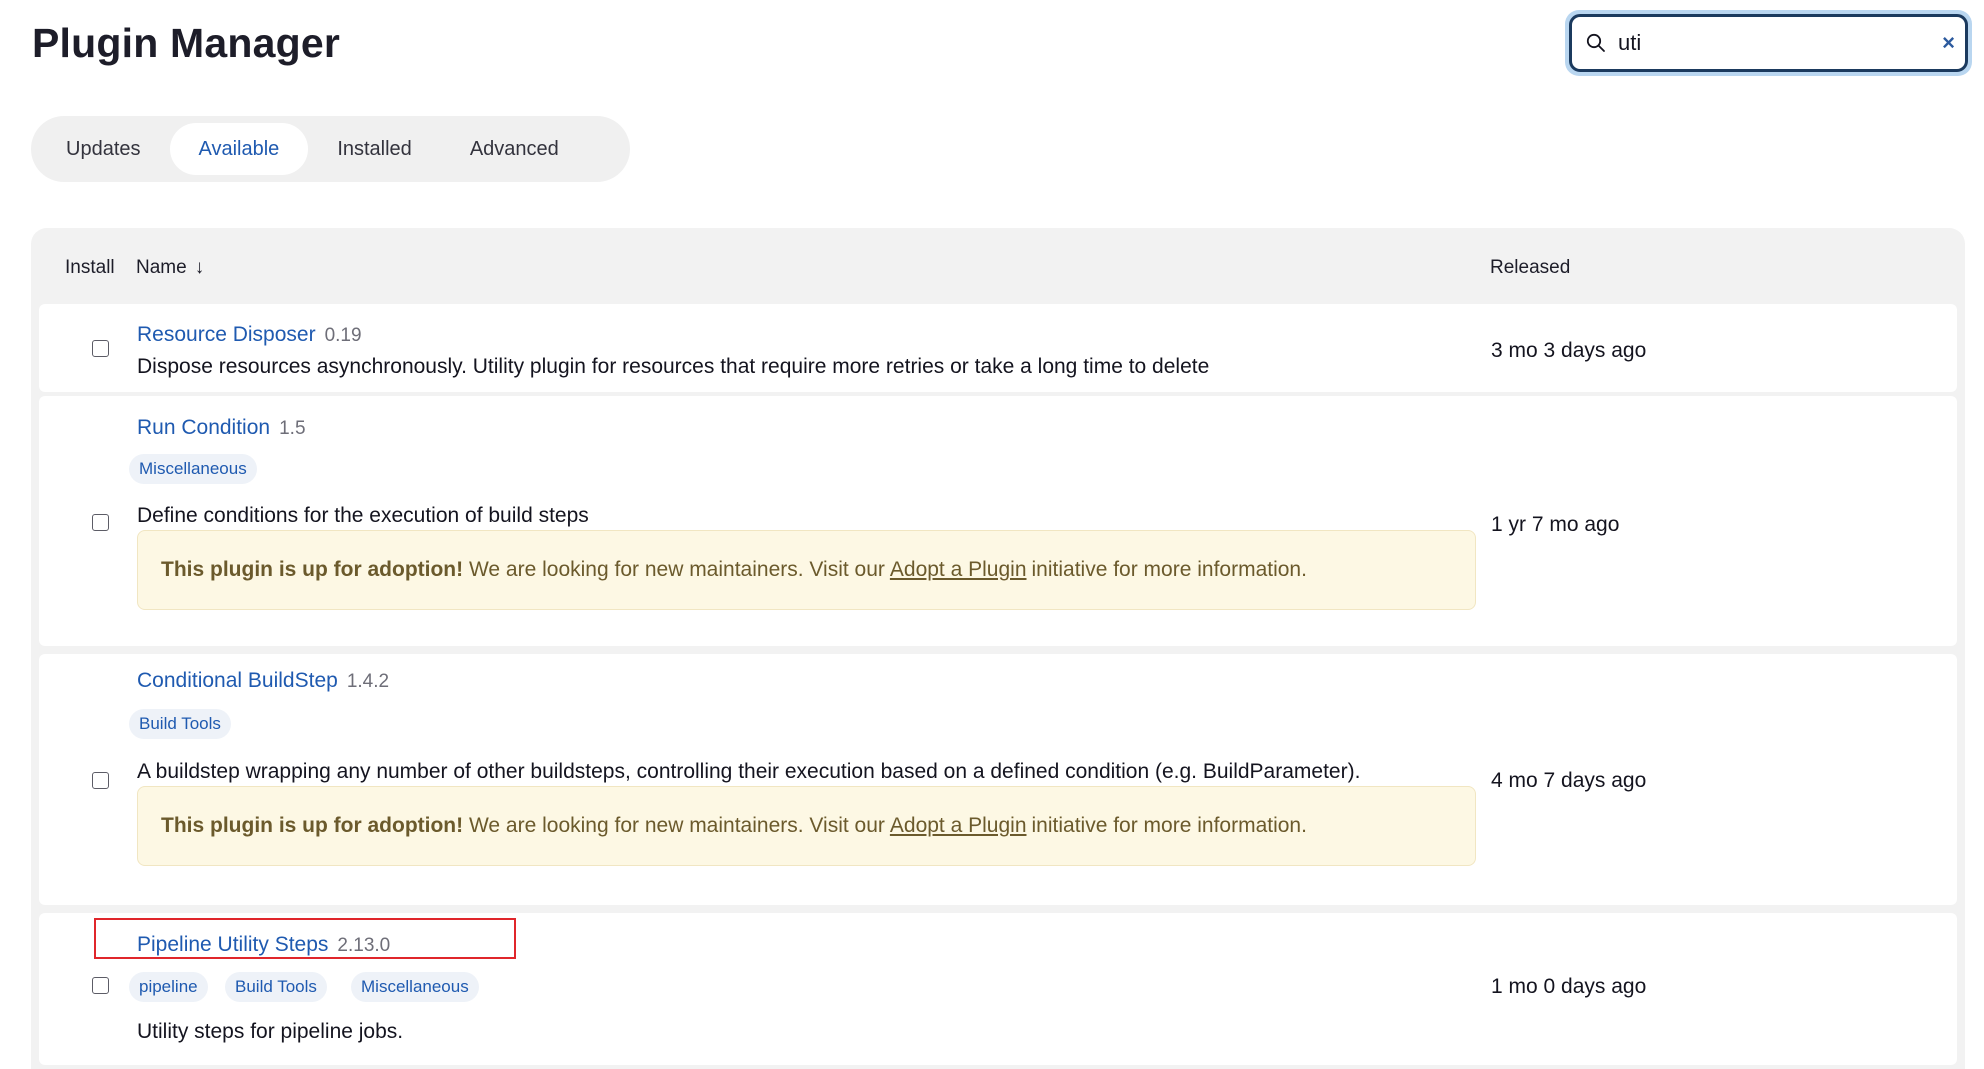 The height and width of the screenshot is (1069, 1984). I want to click on plugin-version: 1.5, so click(292, 428).